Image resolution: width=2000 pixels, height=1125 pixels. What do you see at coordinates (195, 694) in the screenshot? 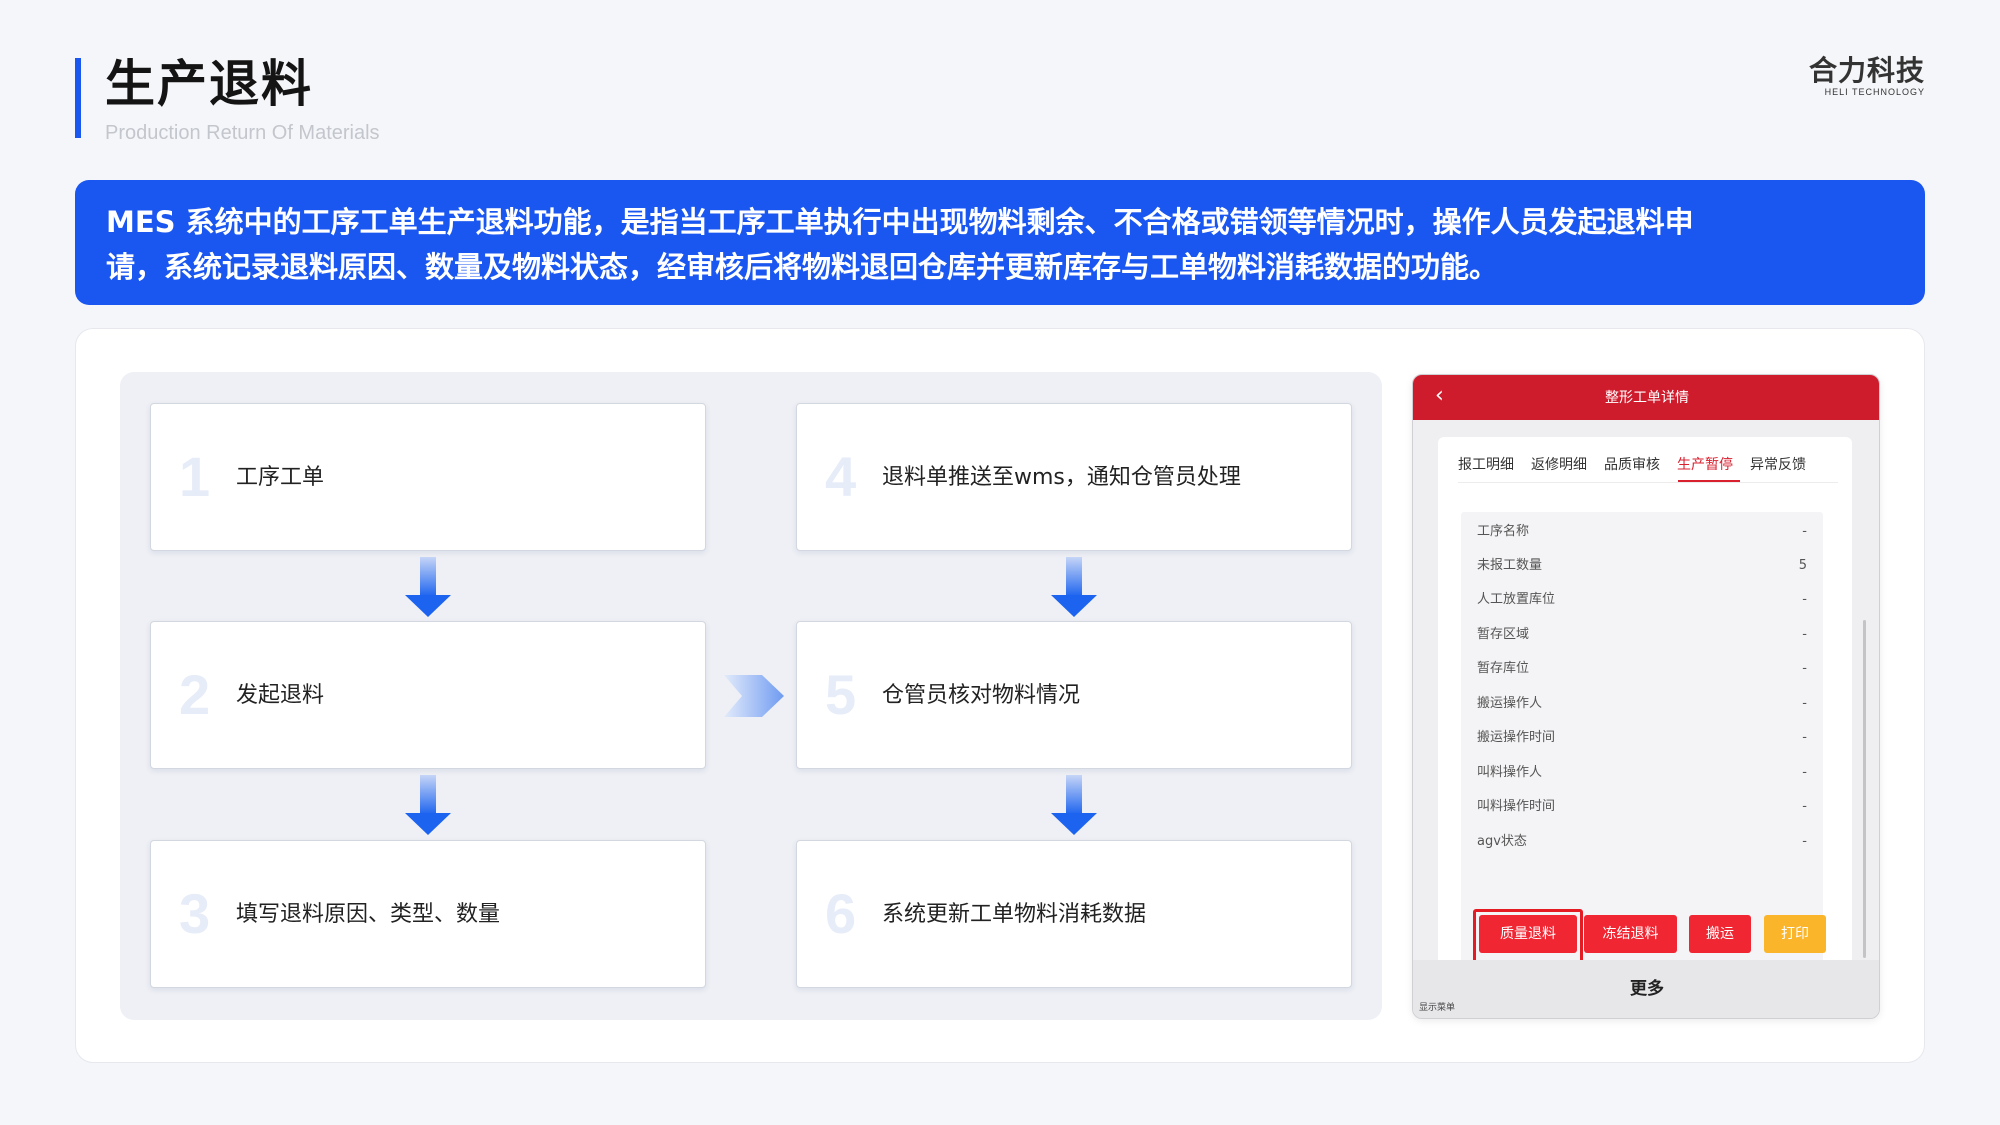
I see `step-number: 2` at bounding box center [195, 694].